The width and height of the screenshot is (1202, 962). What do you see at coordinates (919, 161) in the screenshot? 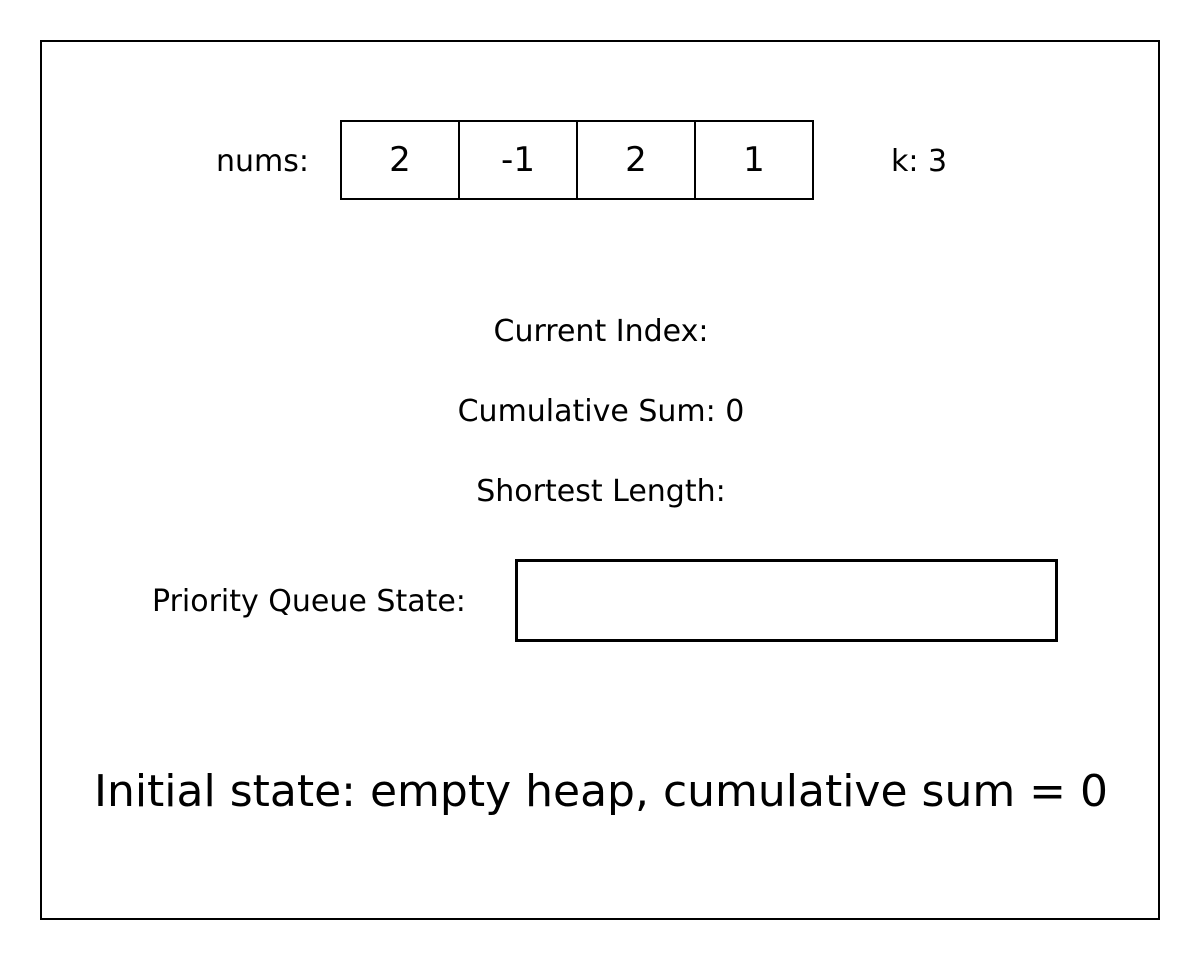
I see `k-label: k: 3` at bounding box center [919, 161].